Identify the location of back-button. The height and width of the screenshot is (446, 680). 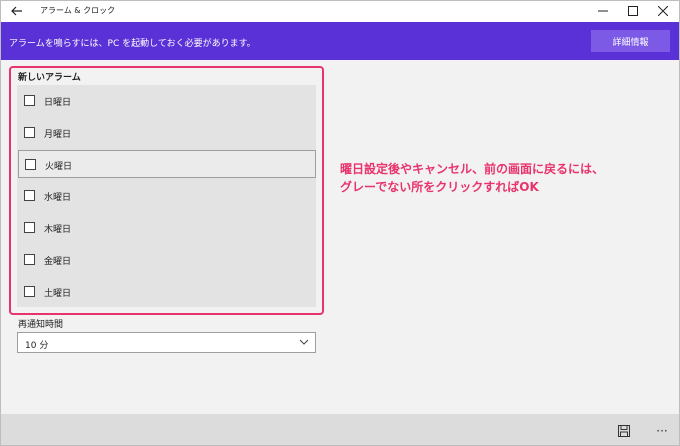
(17, 11).